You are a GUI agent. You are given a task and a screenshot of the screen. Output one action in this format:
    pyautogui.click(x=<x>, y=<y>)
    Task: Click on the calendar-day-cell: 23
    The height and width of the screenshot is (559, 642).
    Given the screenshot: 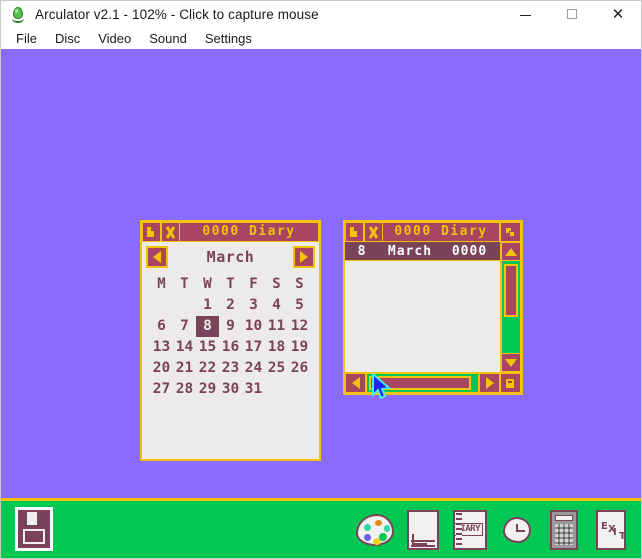 What is the action you would take?
    pyautogui.click(x=230, y=368)
    